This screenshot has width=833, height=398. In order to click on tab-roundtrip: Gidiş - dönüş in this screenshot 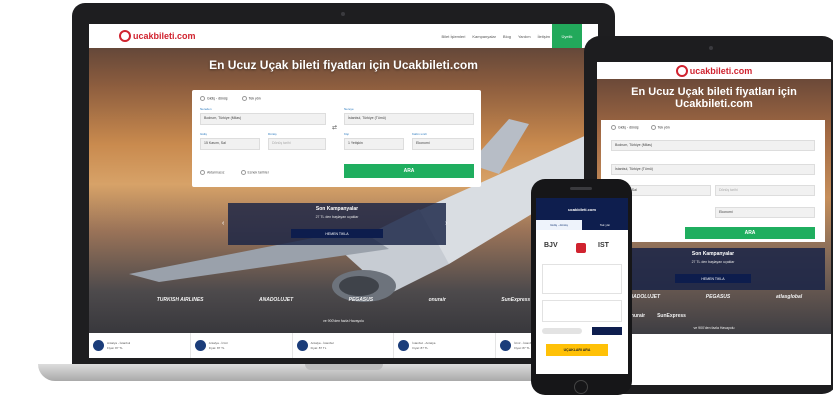, I will do `click(559, 225)`.